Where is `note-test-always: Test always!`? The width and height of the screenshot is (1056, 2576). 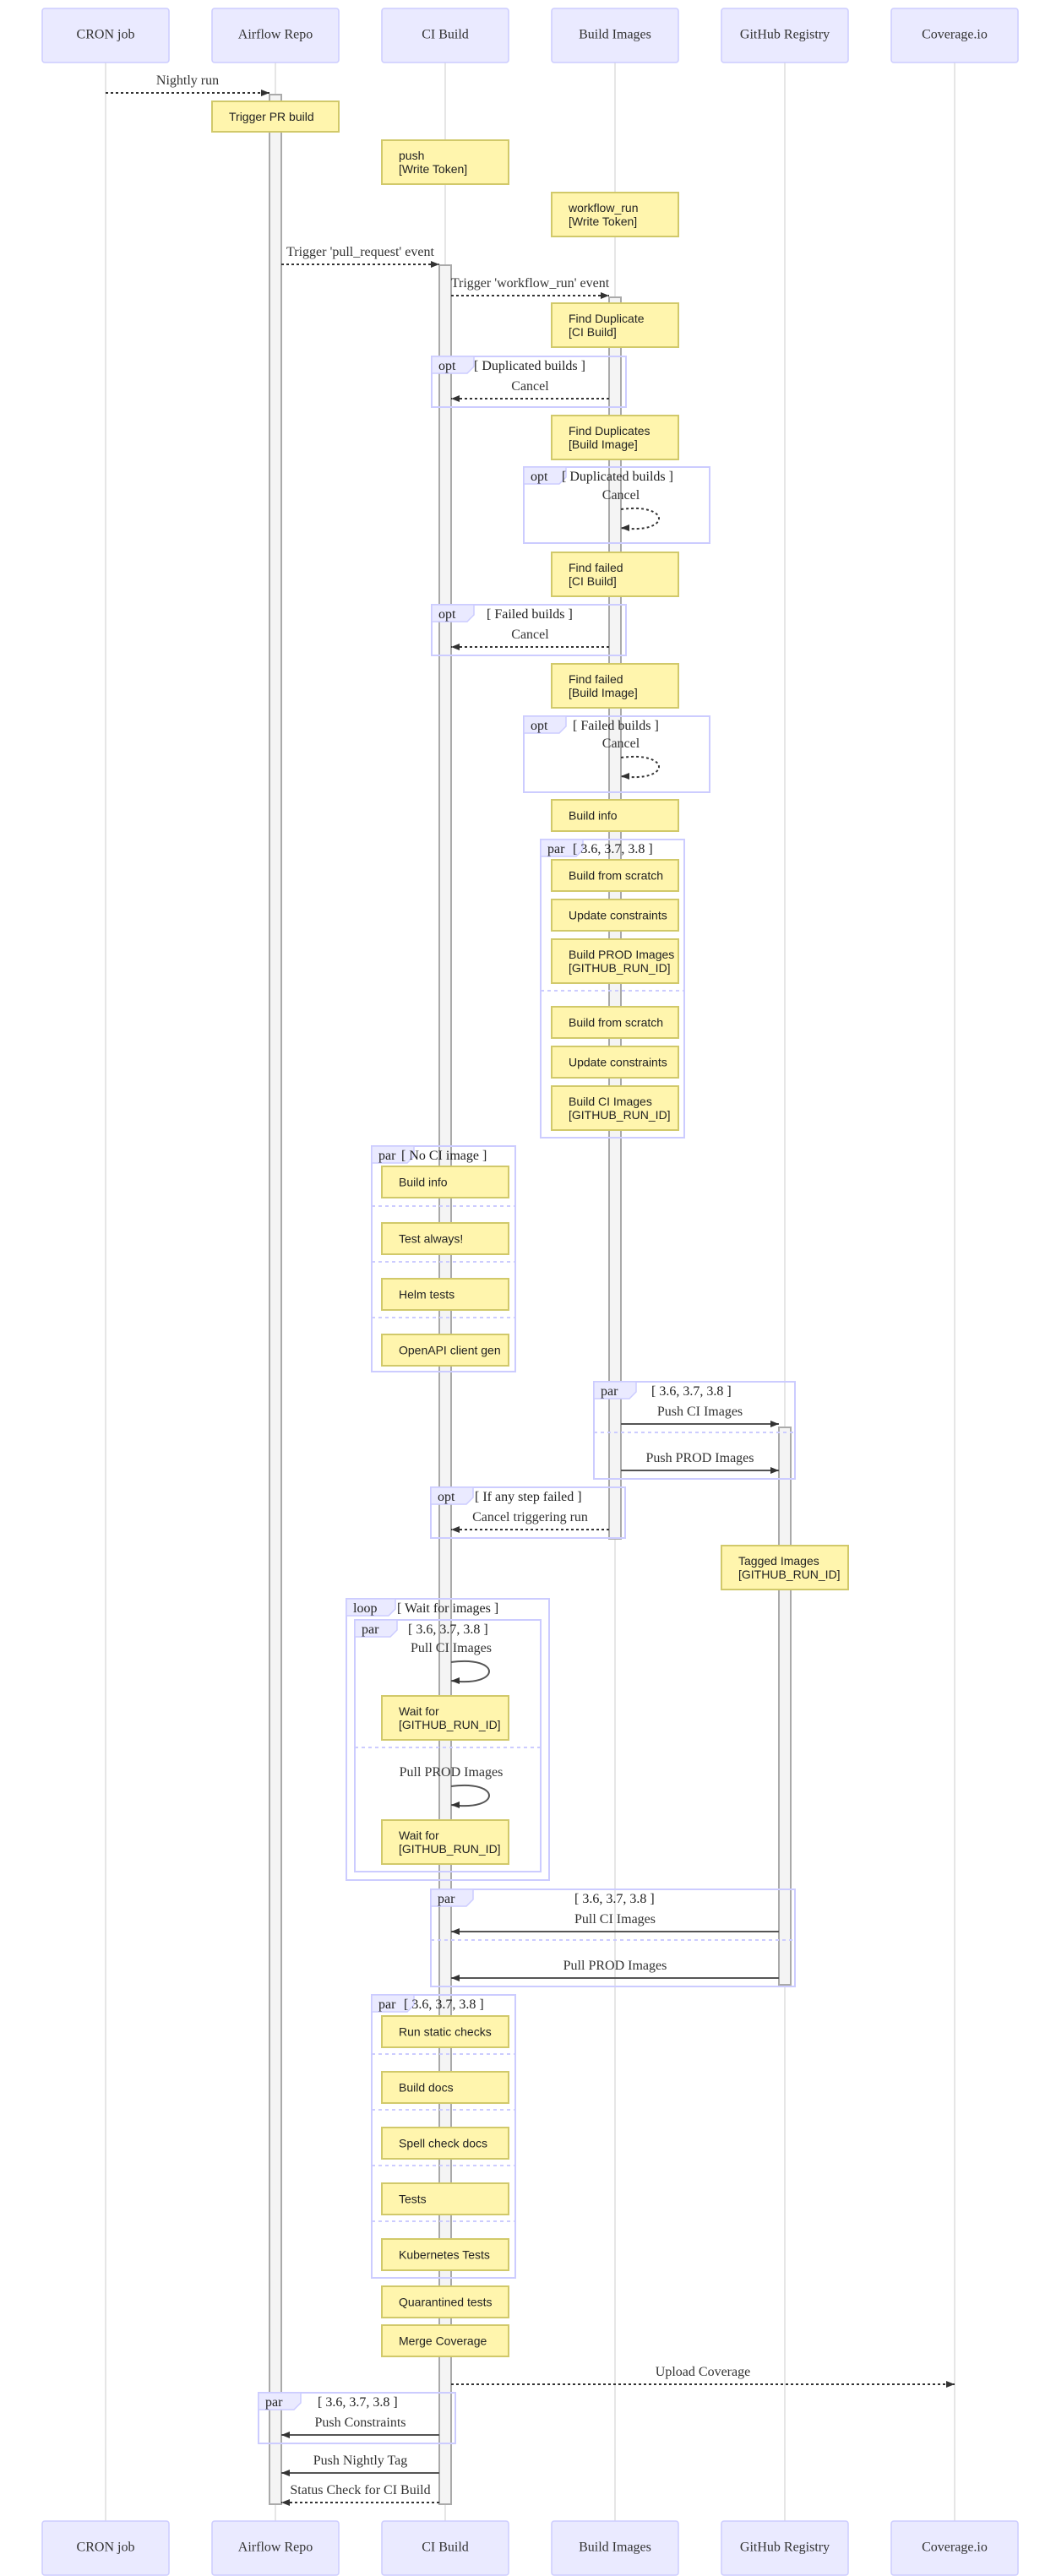
note-test-always: Test always! is located at coordinates (445, 1238).